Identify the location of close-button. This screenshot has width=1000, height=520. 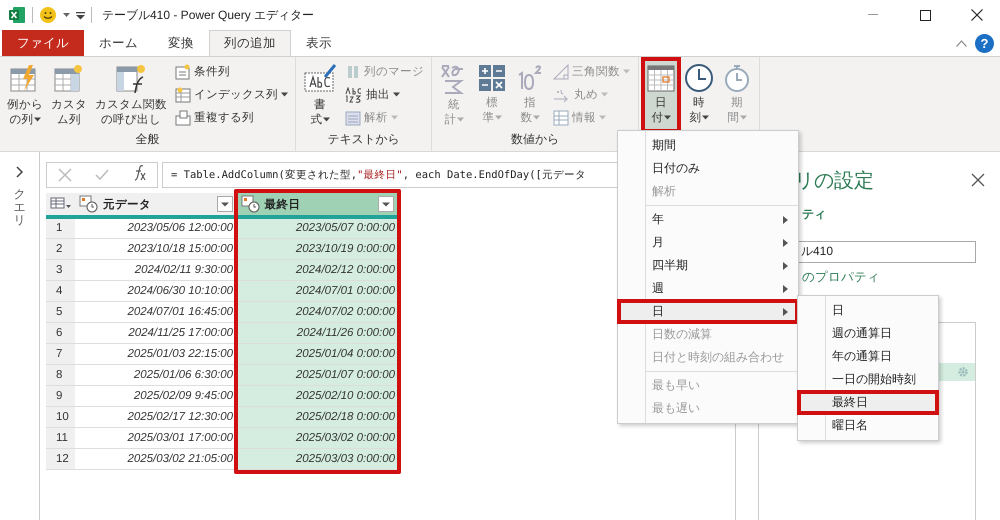
(978, 180).